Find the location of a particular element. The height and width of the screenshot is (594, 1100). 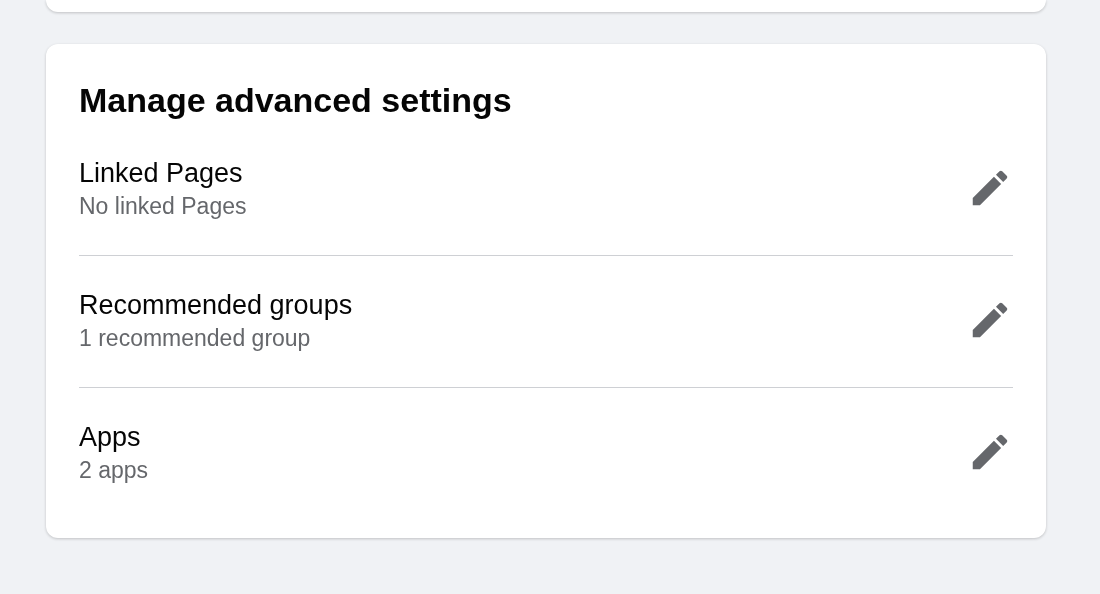

setting-label: Apps is located at coordinates (110, 437).